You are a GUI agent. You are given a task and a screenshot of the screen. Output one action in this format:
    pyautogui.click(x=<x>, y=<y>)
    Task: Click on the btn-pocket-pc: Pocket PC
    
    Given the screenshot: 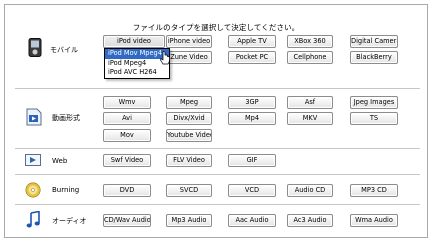 What is the action you would take?
    pyautogui.click(x=252, y=57)
    